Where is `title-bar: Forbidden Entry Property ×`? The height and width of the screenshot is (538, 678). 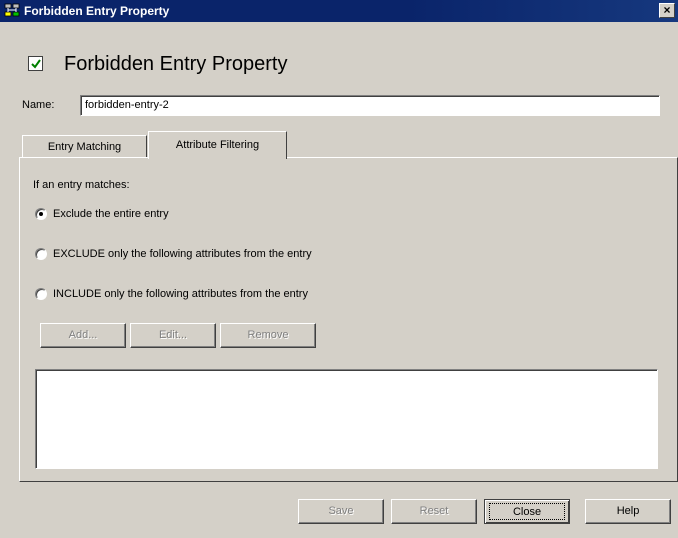
title-bar: Forbidden Entry Property × is located at coordinates (339, 11).